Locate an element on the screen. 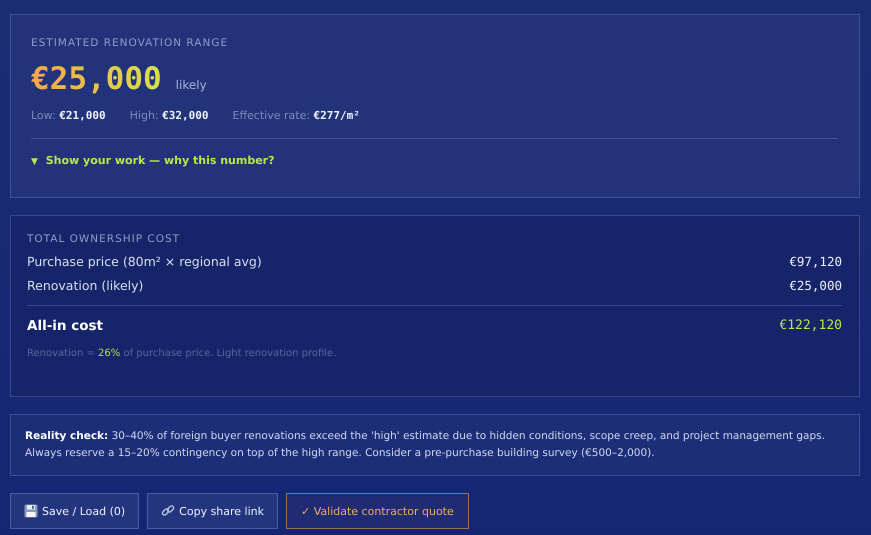 The image size is (871, 535). section-heading: ESTIMATED RENOVATION RANGE is located at coordinates (130, 43).